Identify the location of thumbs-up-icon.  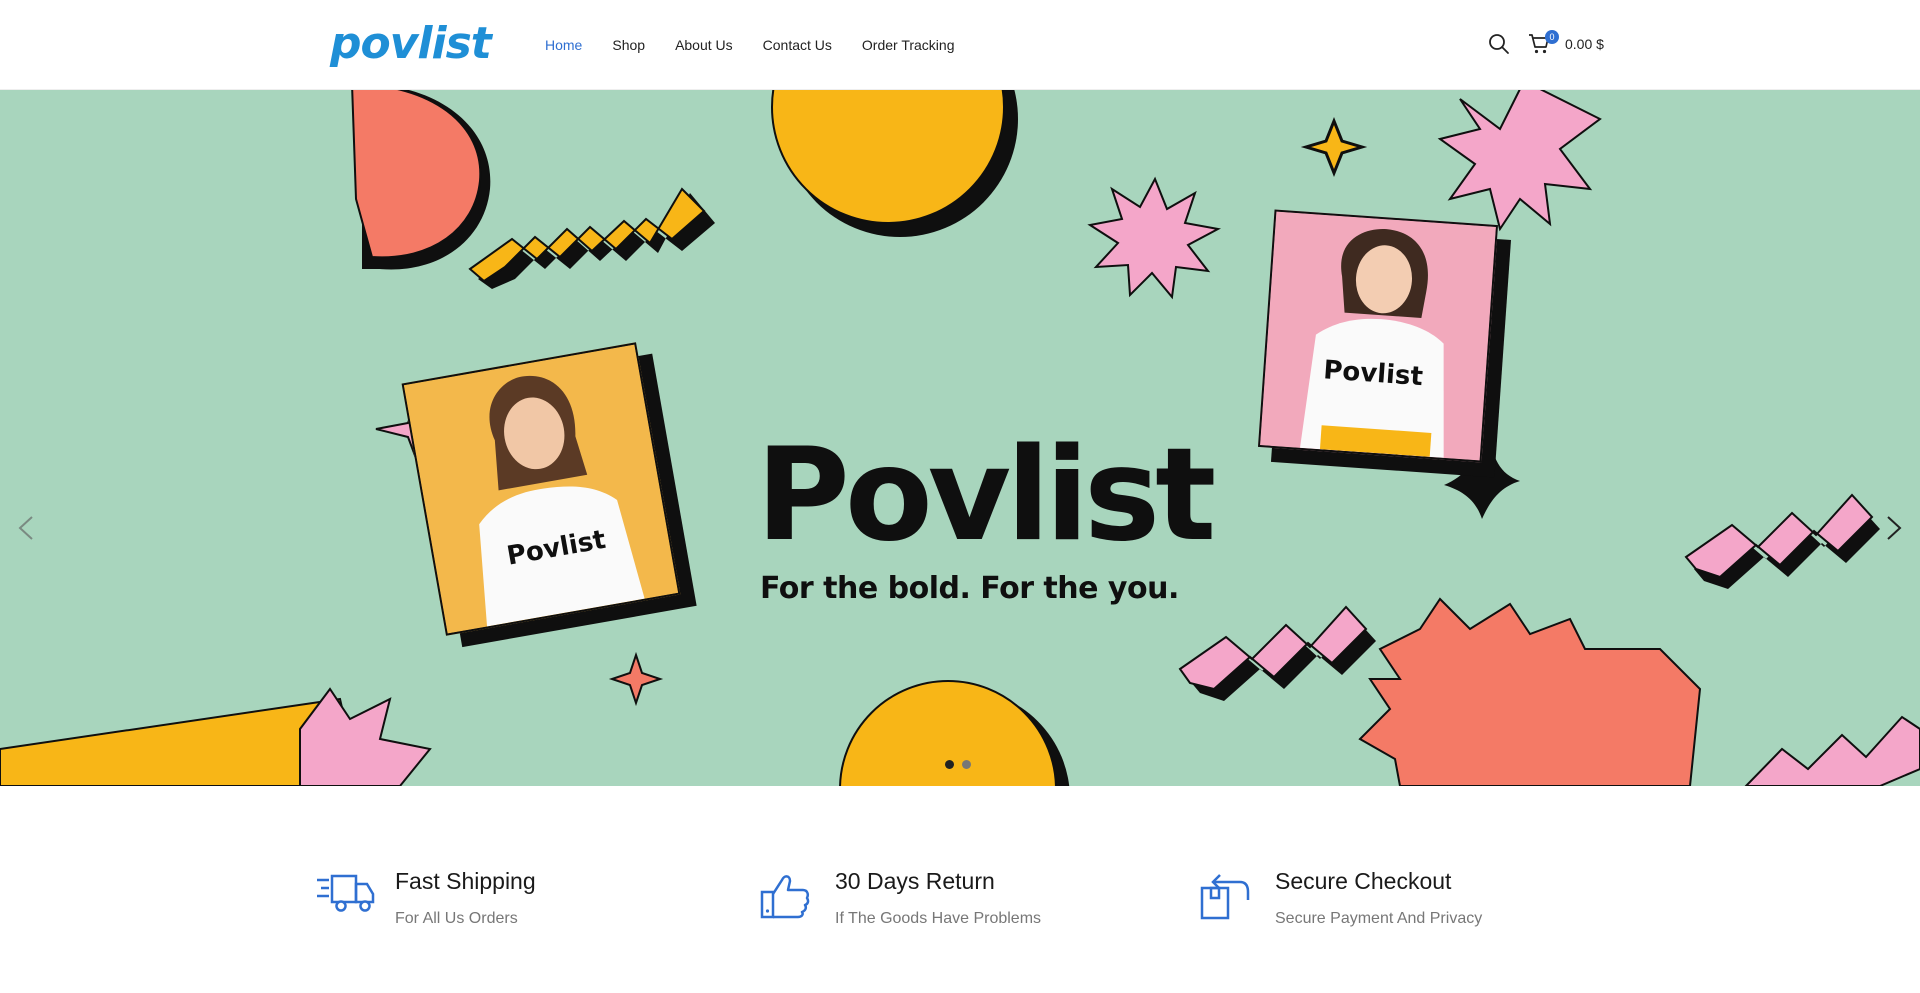
(785, 897).